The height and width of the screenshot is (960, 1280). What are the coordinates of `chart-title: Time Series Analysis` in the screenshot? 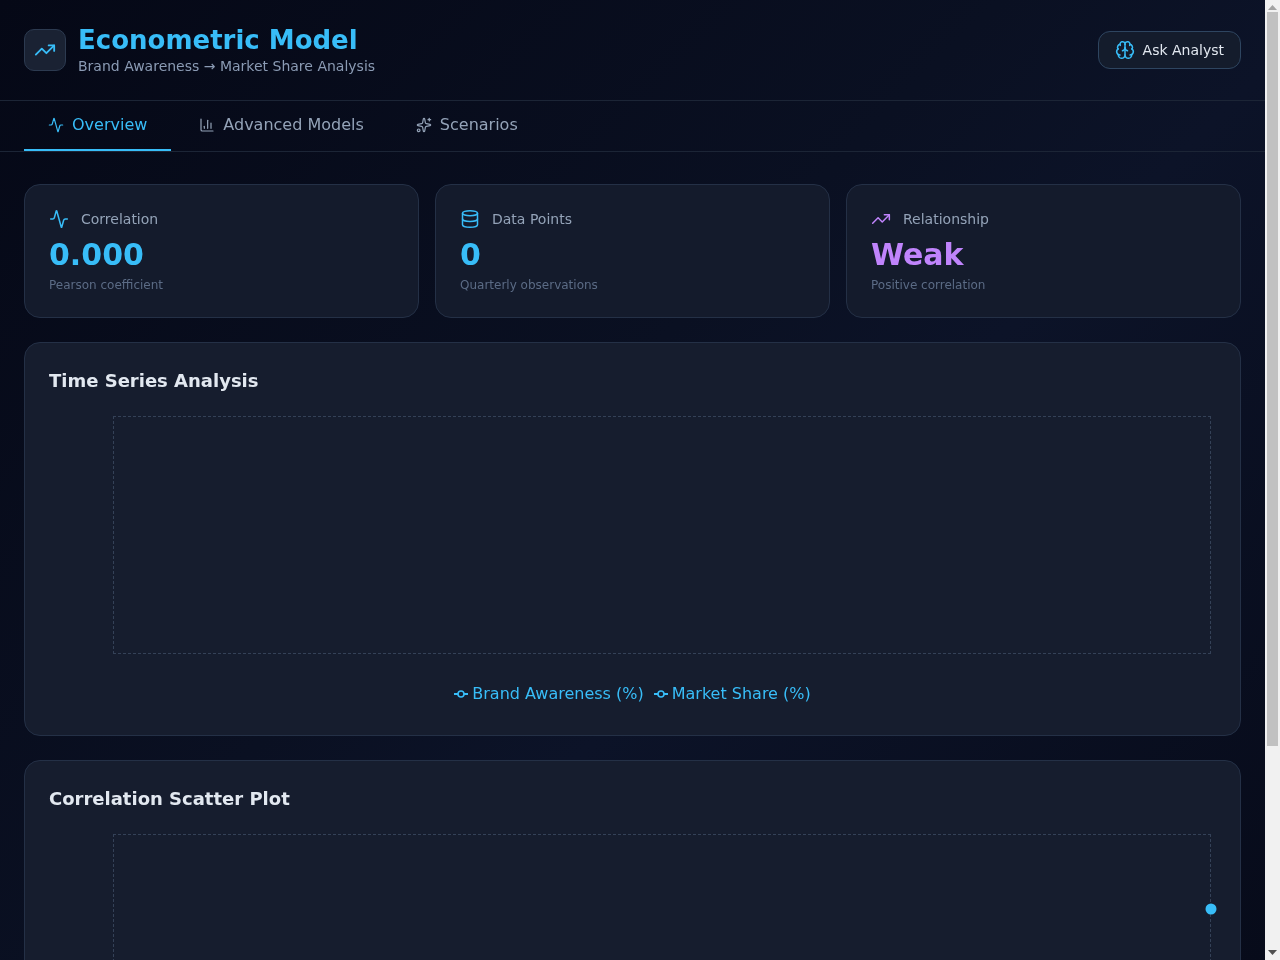 It's located at (154, 381).